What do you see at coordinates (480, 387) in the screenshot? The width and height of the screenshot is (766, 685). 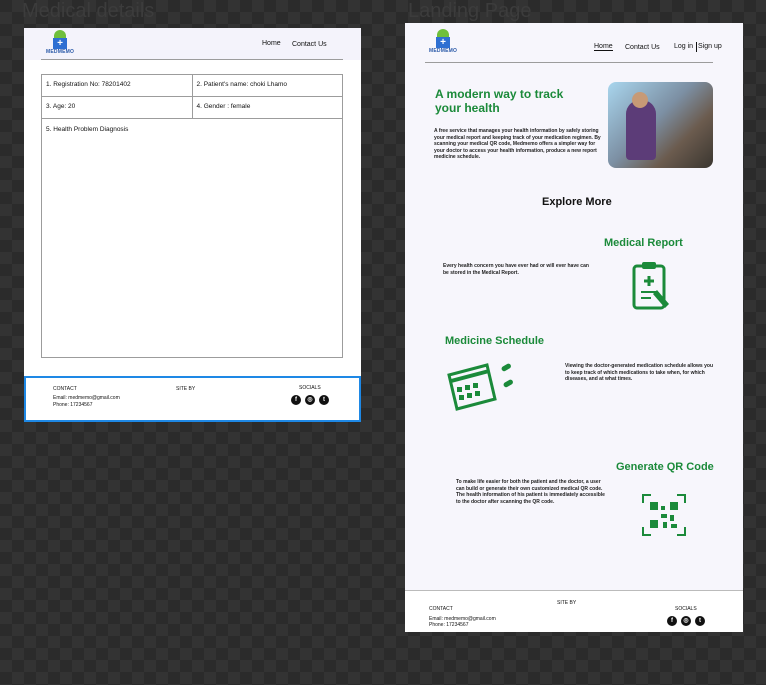 I see `calendar-icon` at bounding box center [480, 387].